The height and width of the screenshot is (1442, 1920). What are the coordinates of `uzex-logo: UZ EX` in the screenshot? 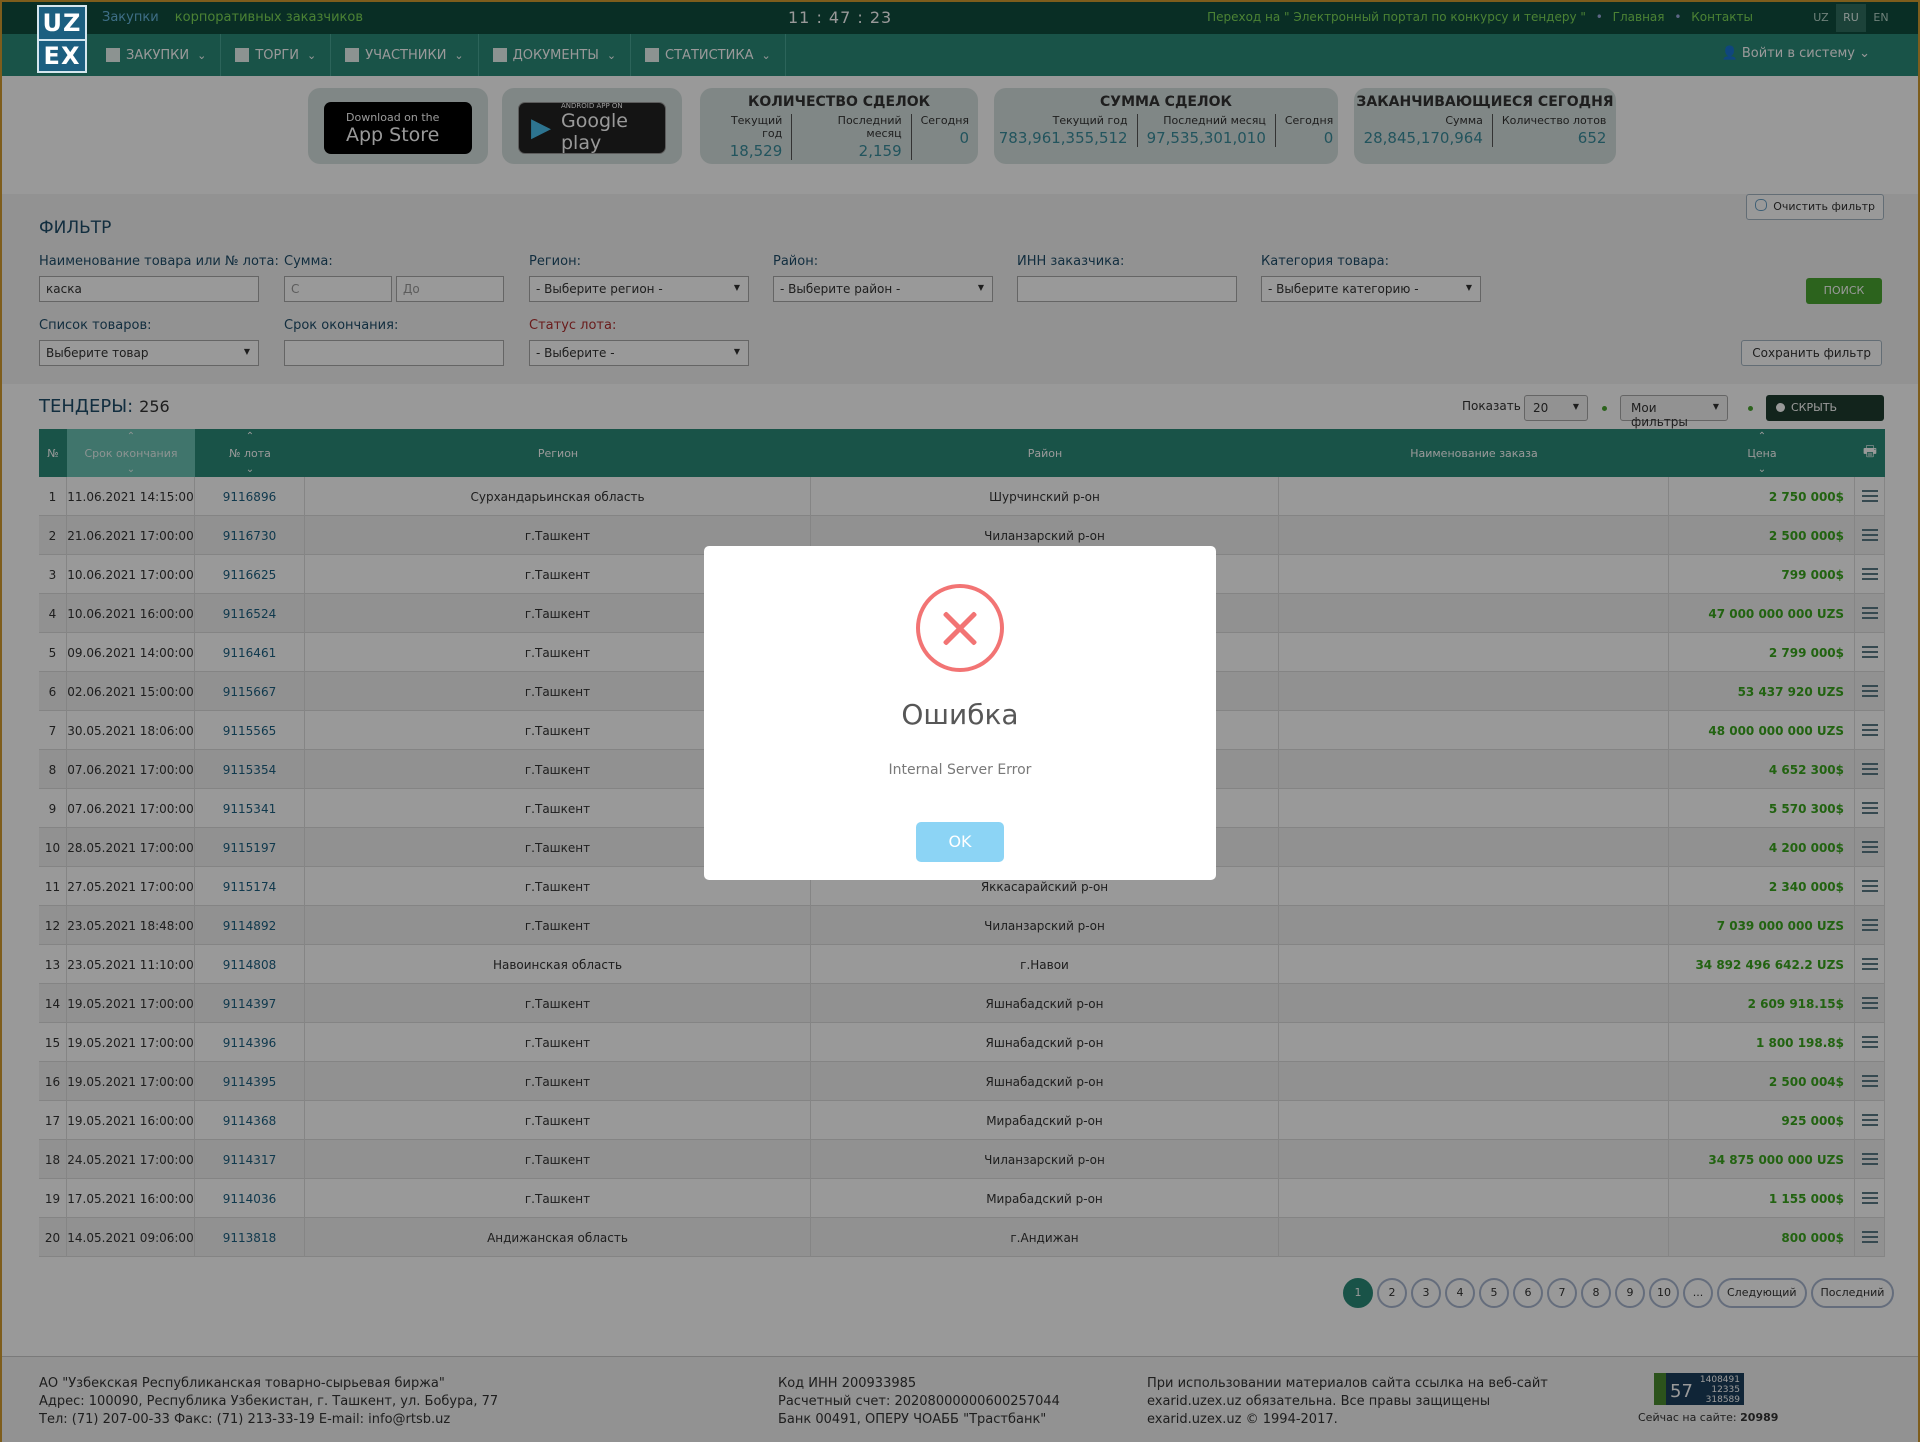 It's located at (62, 39).